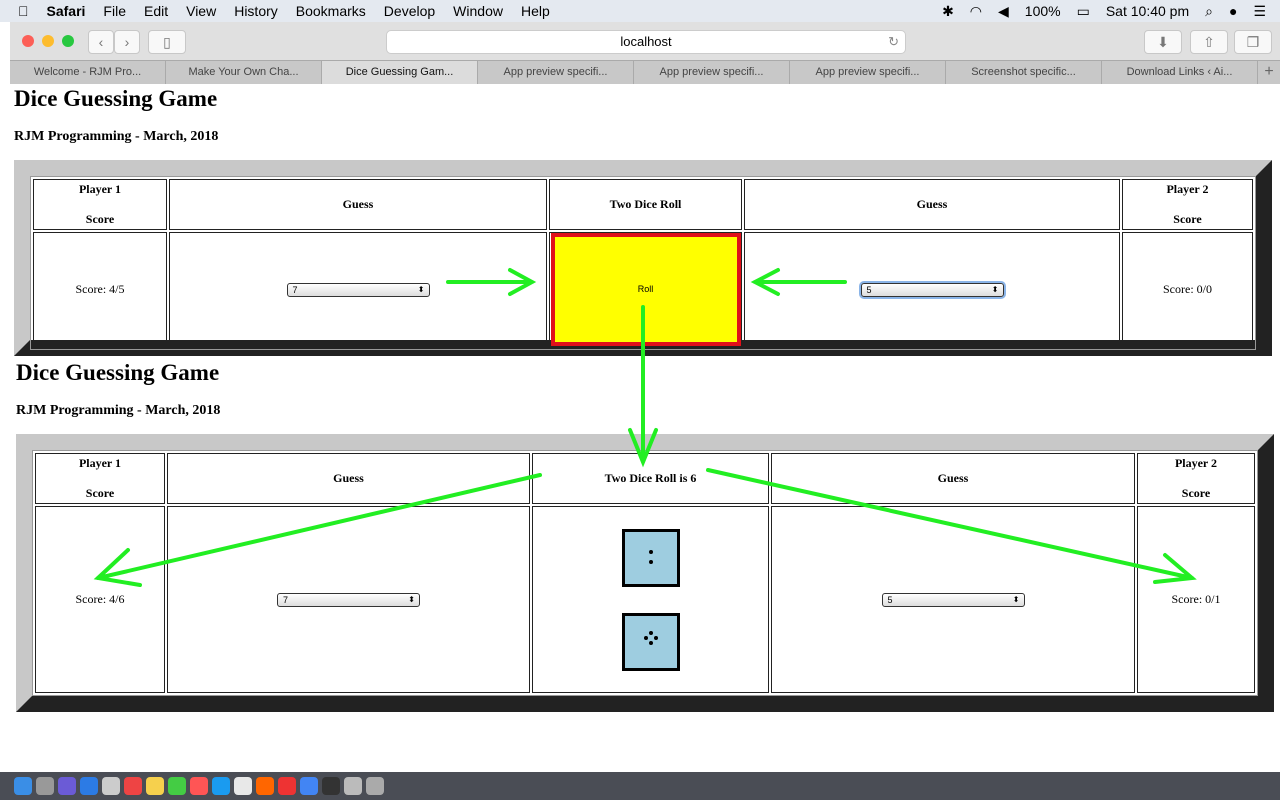  Describe the element at coordinates (1083, 11) in the screenshot. I see `battery-icon: ▭` at that location.